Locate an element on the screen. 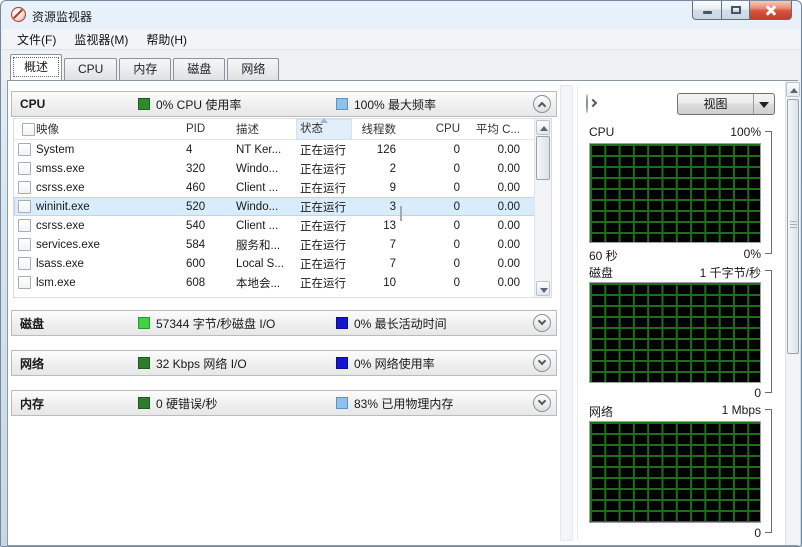 The width and height of the screenshot is (802, 547). cell-image: lsass.exe is located at coordinates (60, 263).